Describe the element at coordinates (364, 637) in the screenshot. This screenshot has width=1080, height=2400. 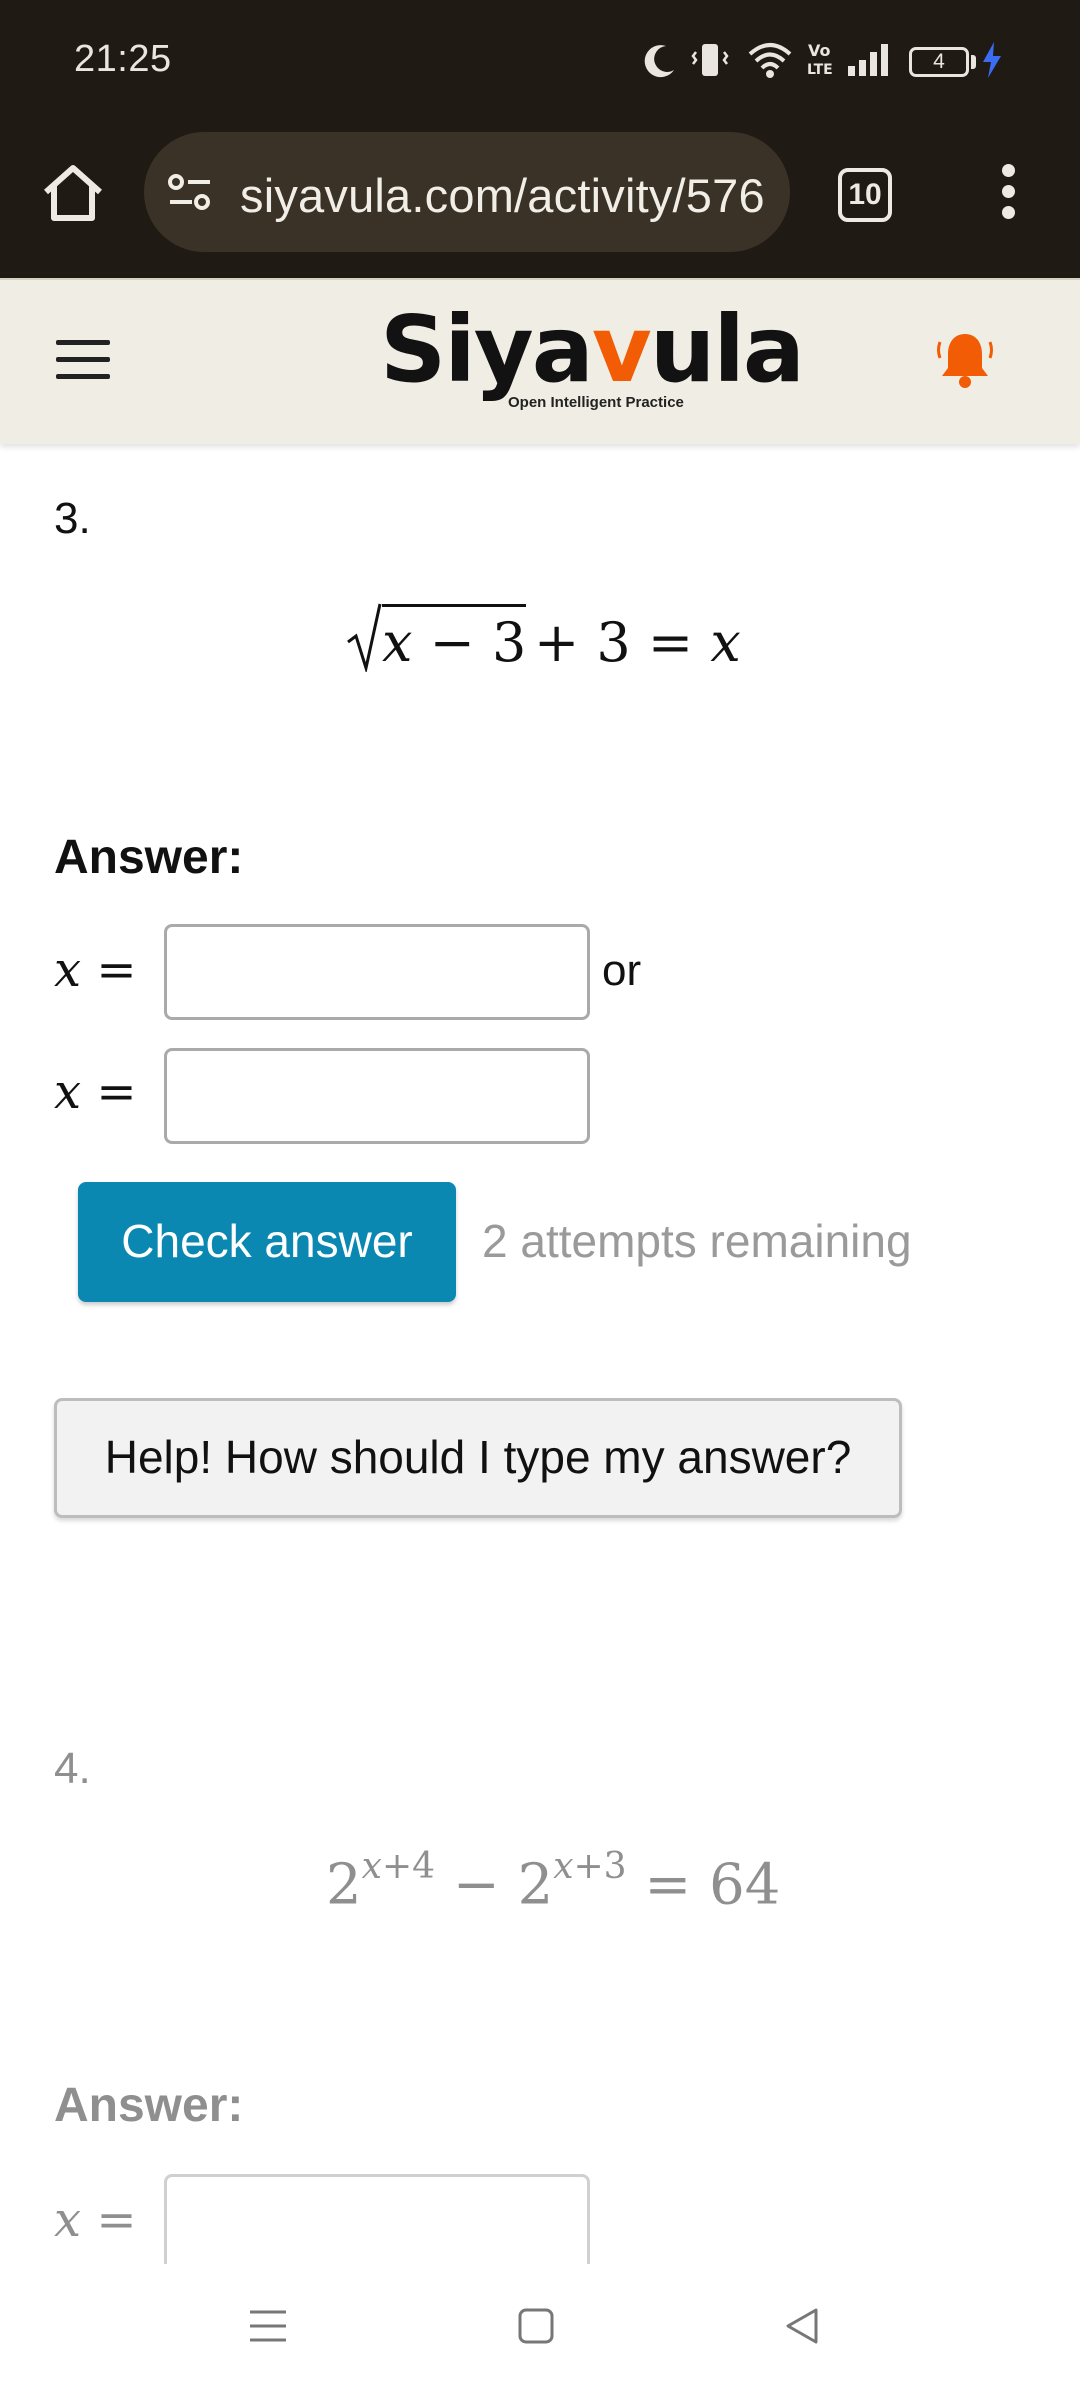
I see `sqrt-symbol-icon` at that location.